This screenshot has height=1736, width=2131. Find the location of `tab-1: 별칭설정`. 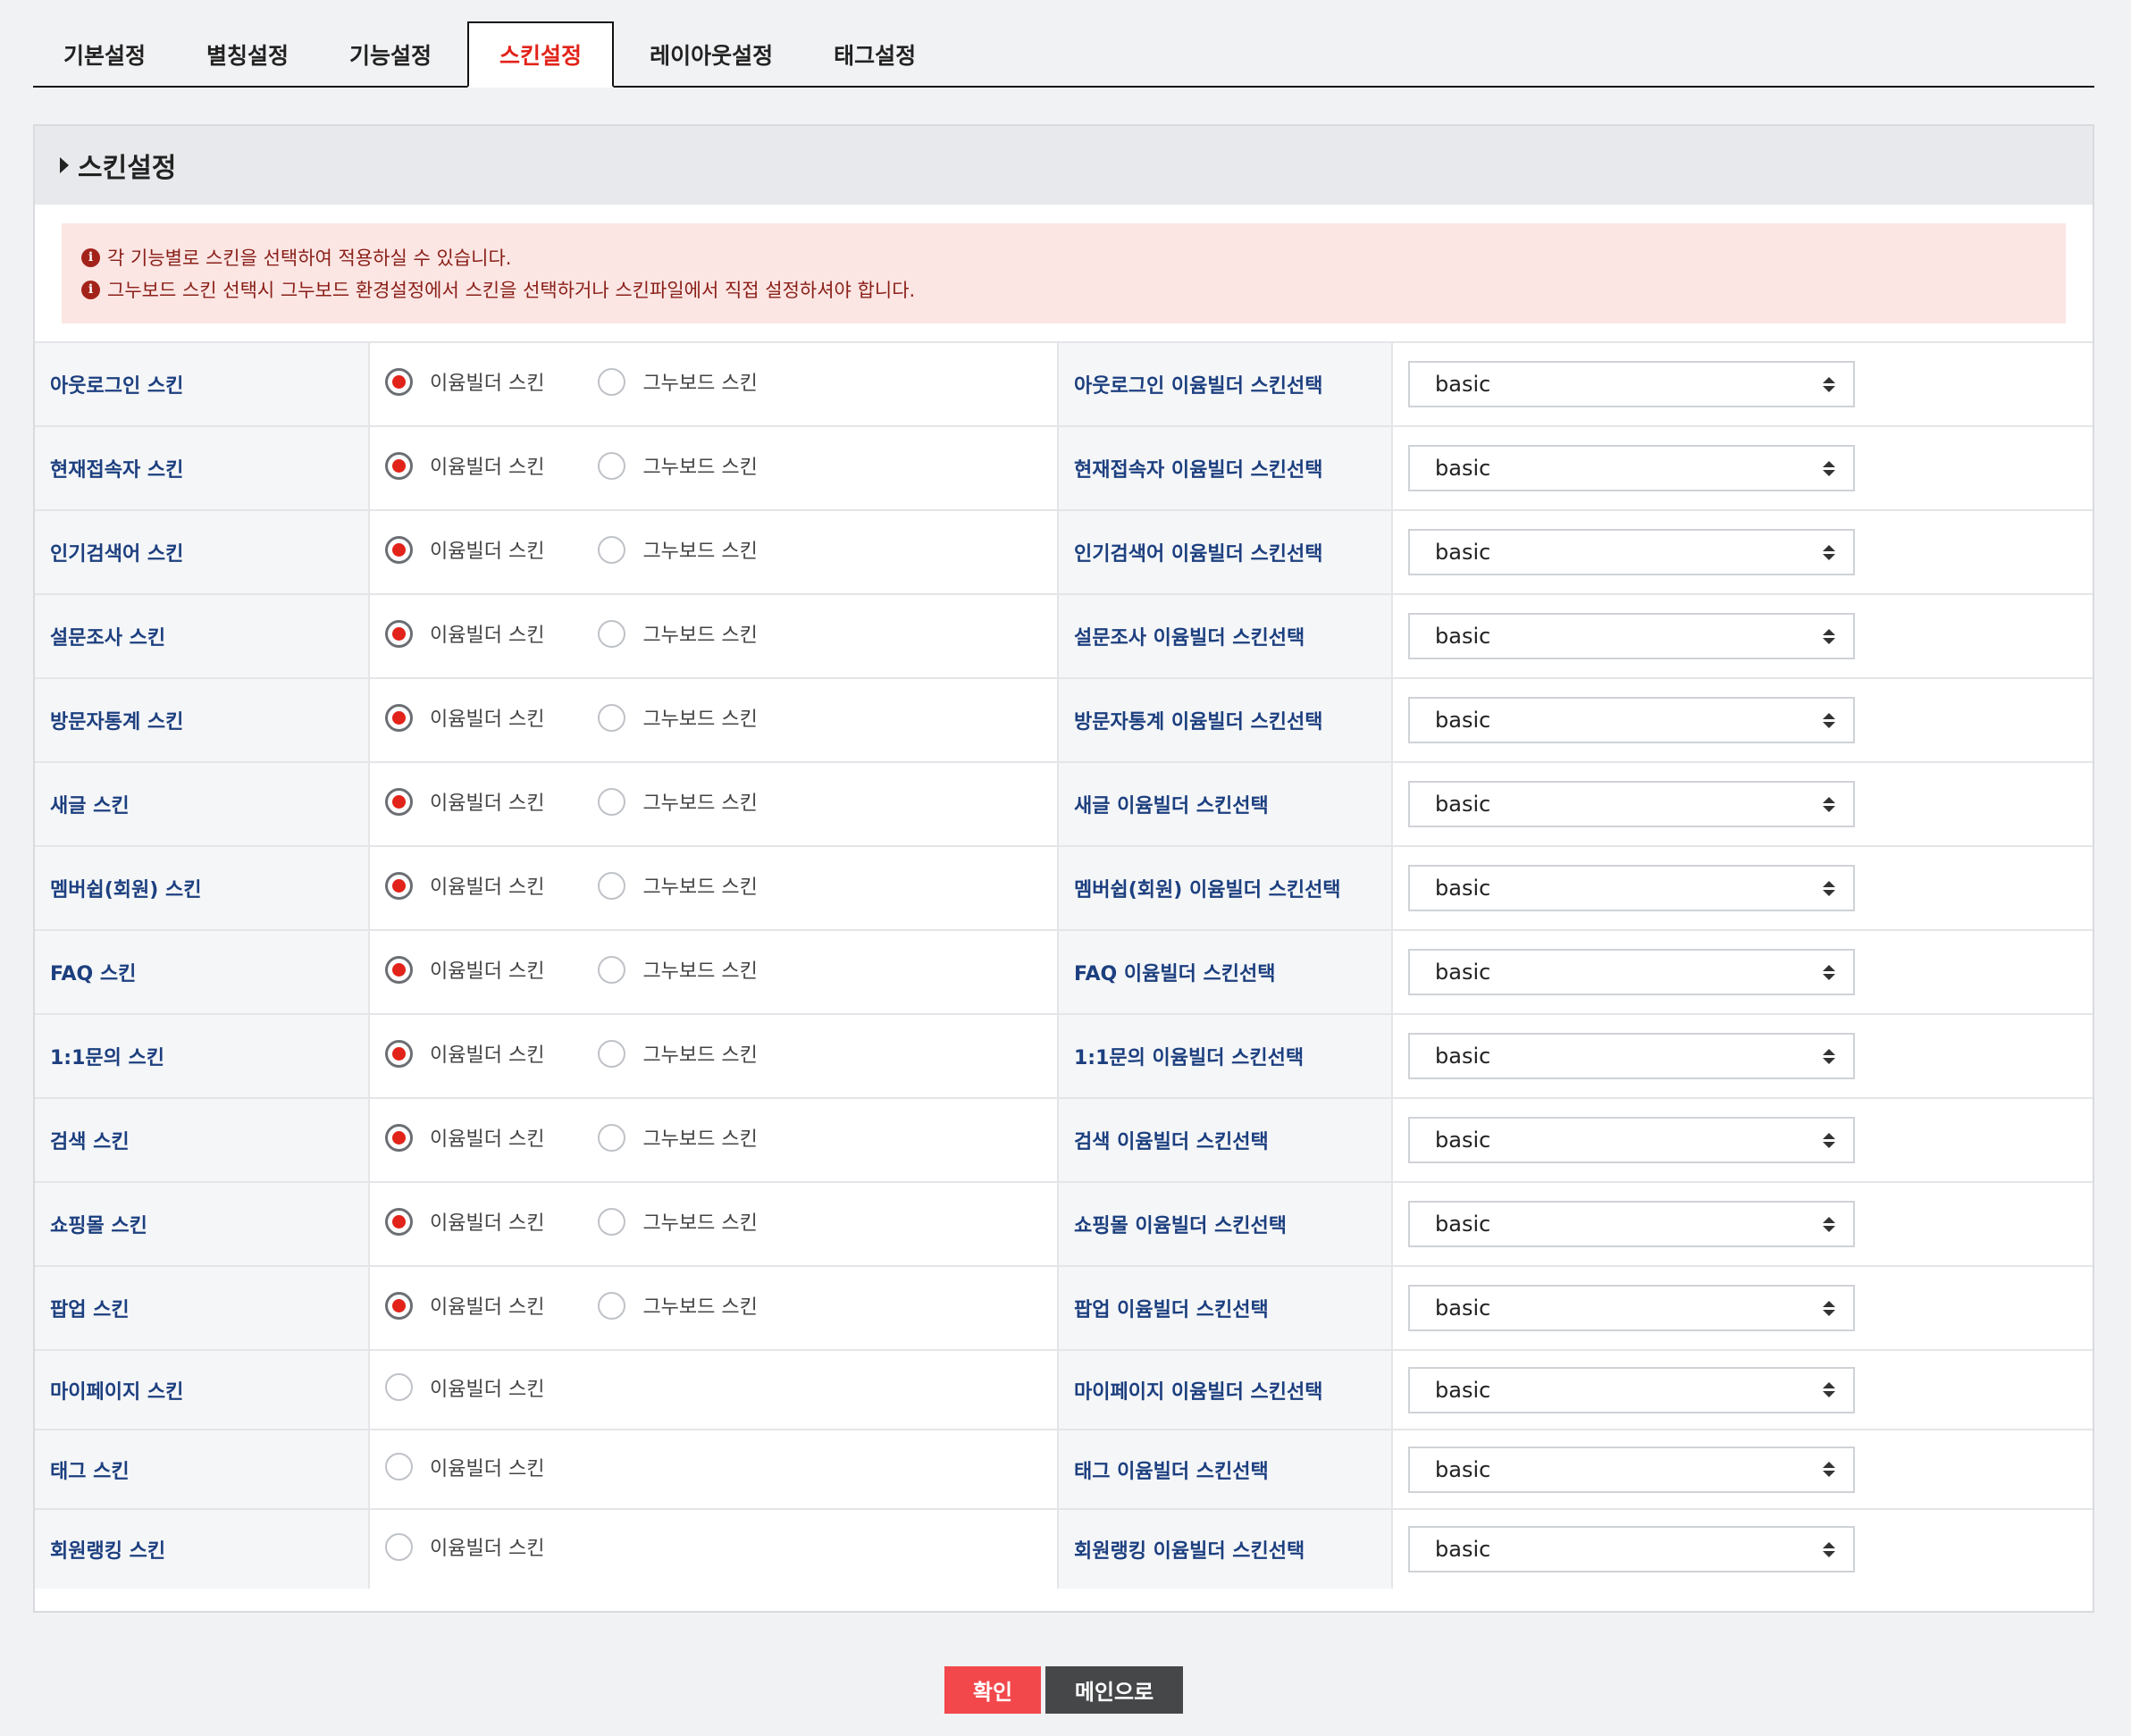

tab-1: 별칭설정 is located at coordinates (247, 54).